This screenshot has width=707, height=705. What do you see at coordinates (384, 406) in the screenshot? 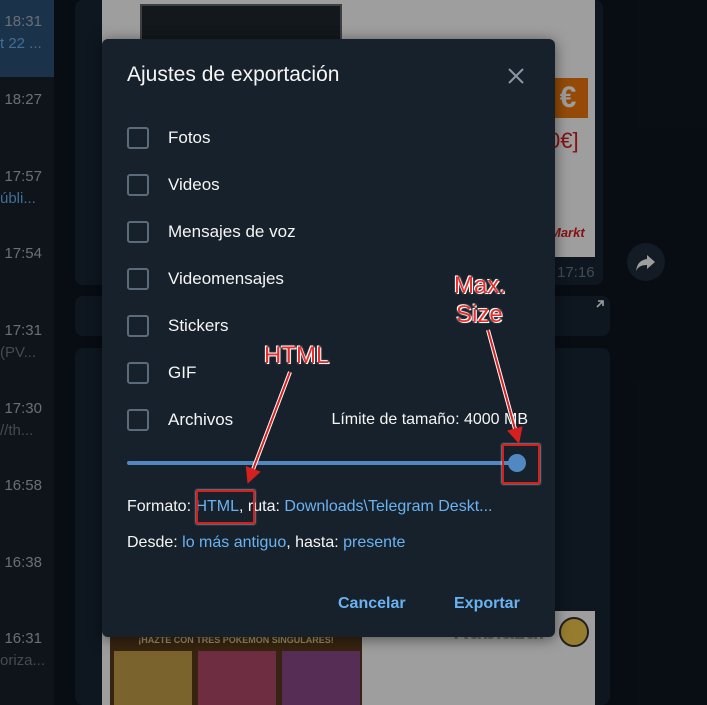
I see `annotation-arrows` at bounding box center [384, 406].